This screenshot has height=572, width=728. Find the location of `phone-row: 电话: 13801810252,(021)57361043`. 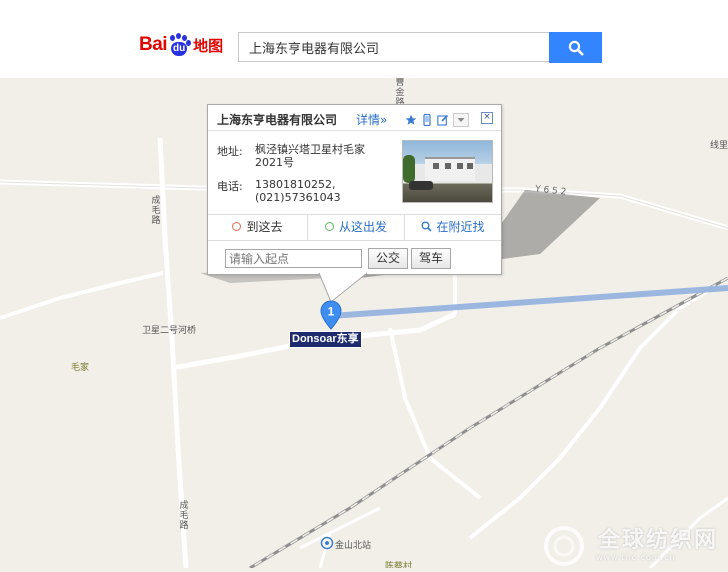

phone-row: 电话: 13801810252,(021)57361043 is located at coordinates (300, 191).